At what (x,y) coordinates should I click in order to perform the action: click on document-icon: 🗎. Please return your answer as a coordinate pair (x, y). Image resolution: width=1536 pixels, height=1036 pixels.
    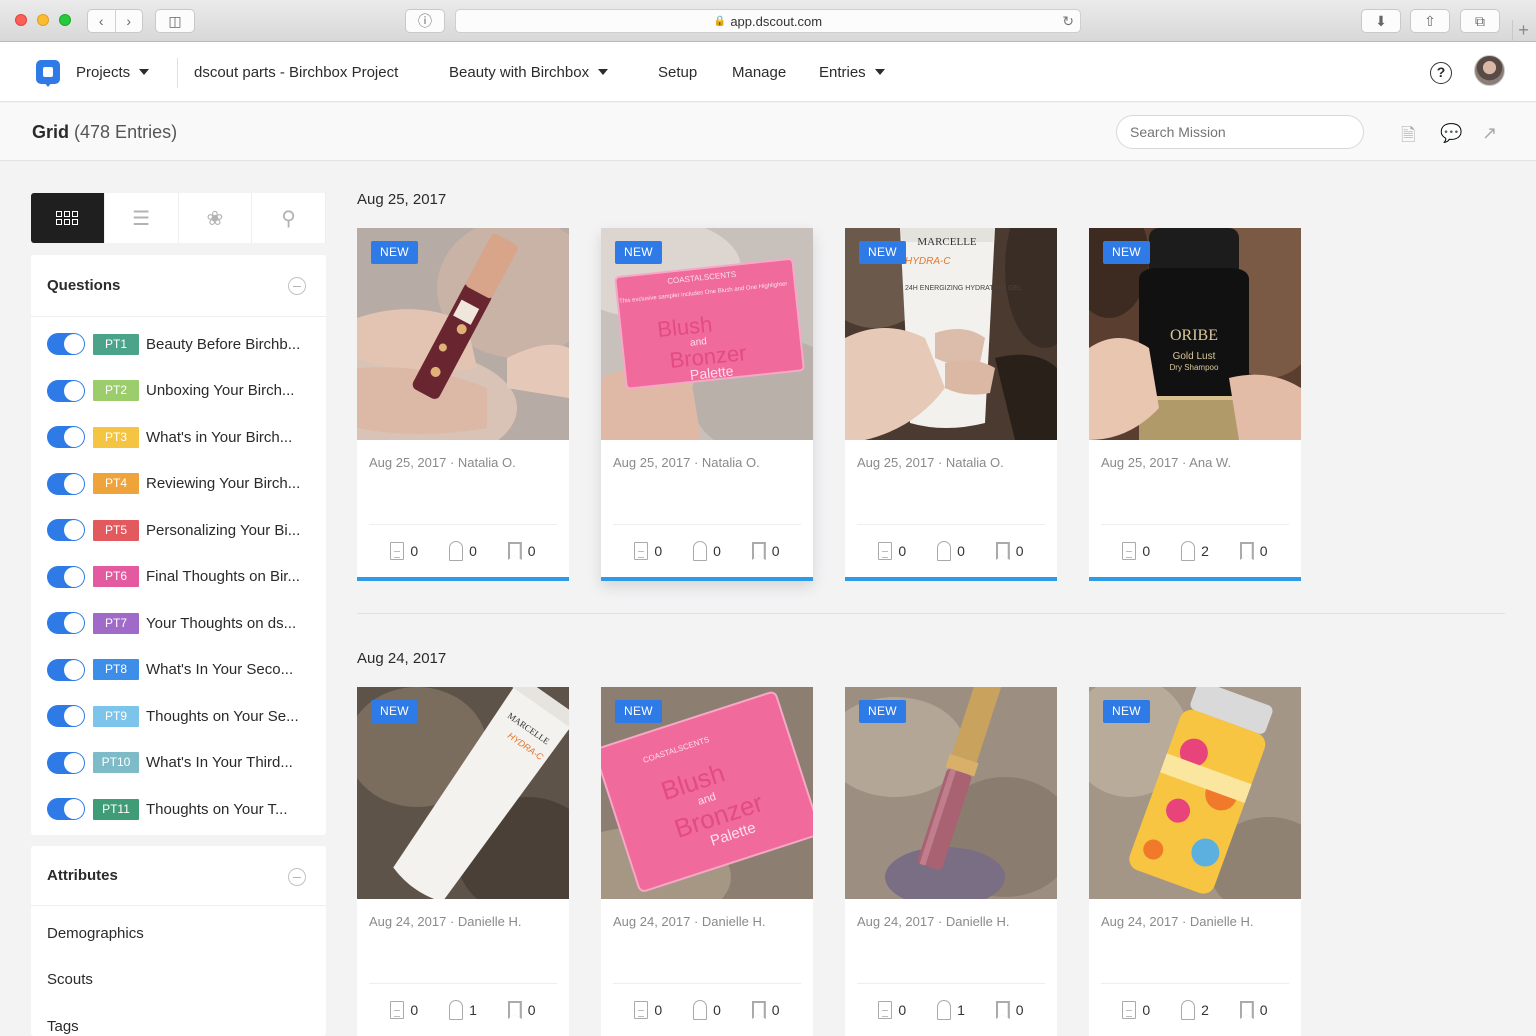
    Looking at the image, I should click on (1408, 138).